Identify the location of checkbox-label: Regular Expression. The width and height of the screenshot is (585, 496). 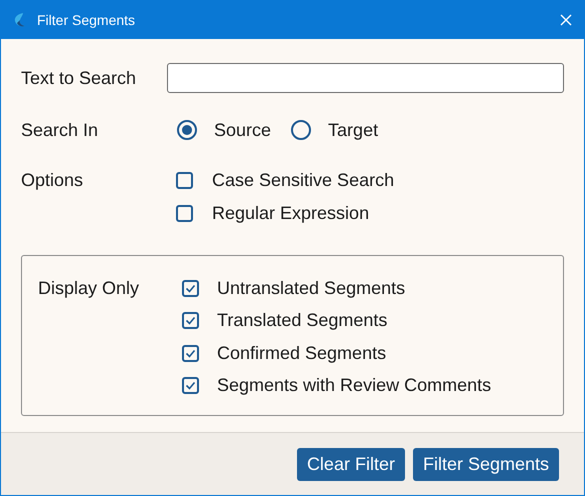
(291, 213).